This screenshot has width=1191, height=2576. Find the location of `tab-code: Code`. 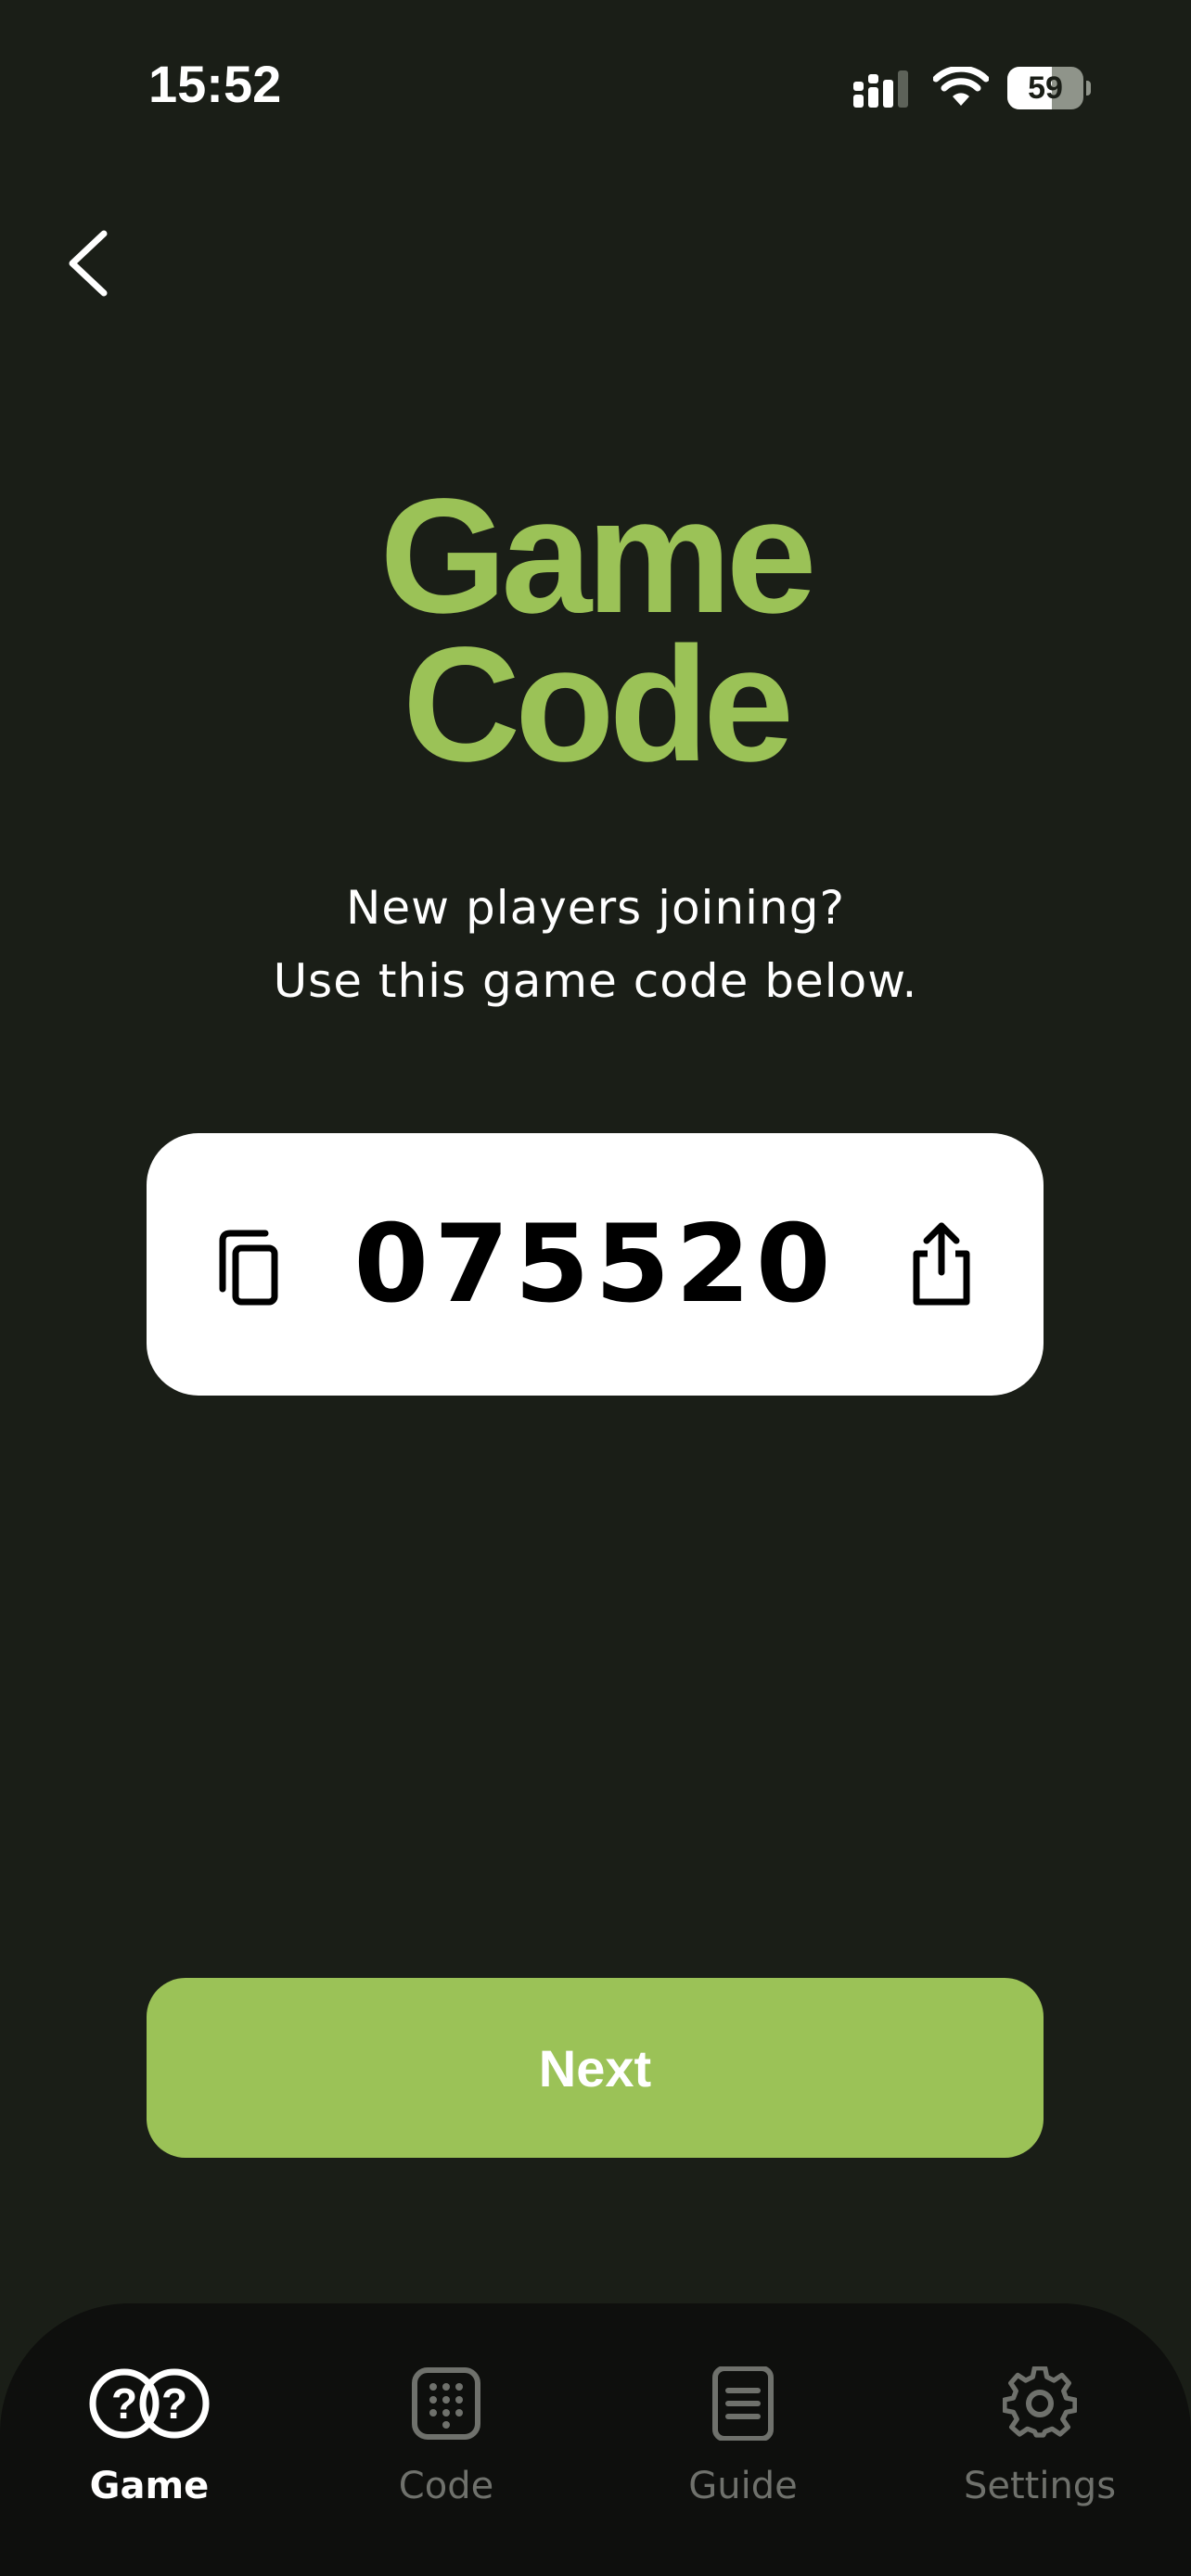

tab-code: Code is located at coordinates (446, 2449).